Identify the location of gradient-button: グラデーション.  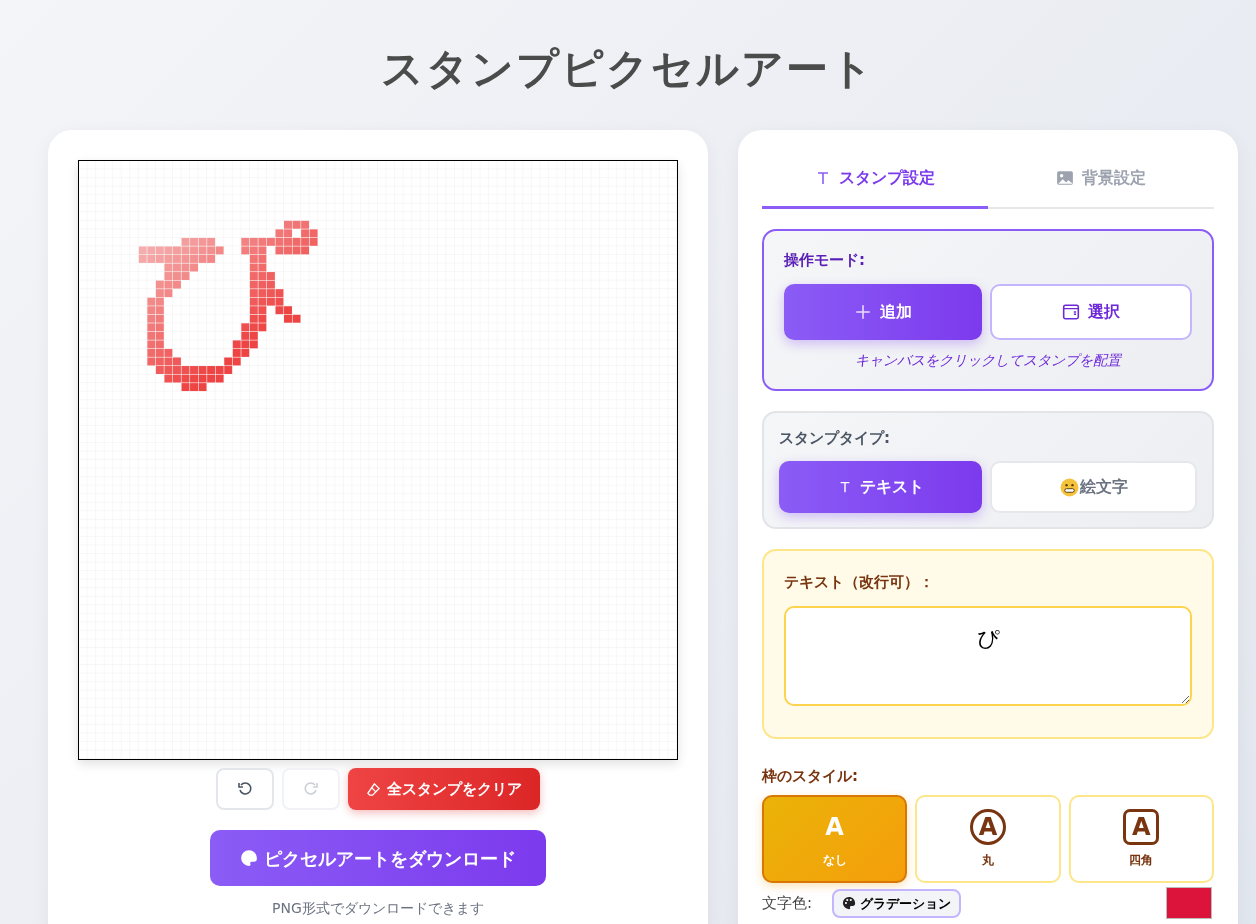
(897, 903).